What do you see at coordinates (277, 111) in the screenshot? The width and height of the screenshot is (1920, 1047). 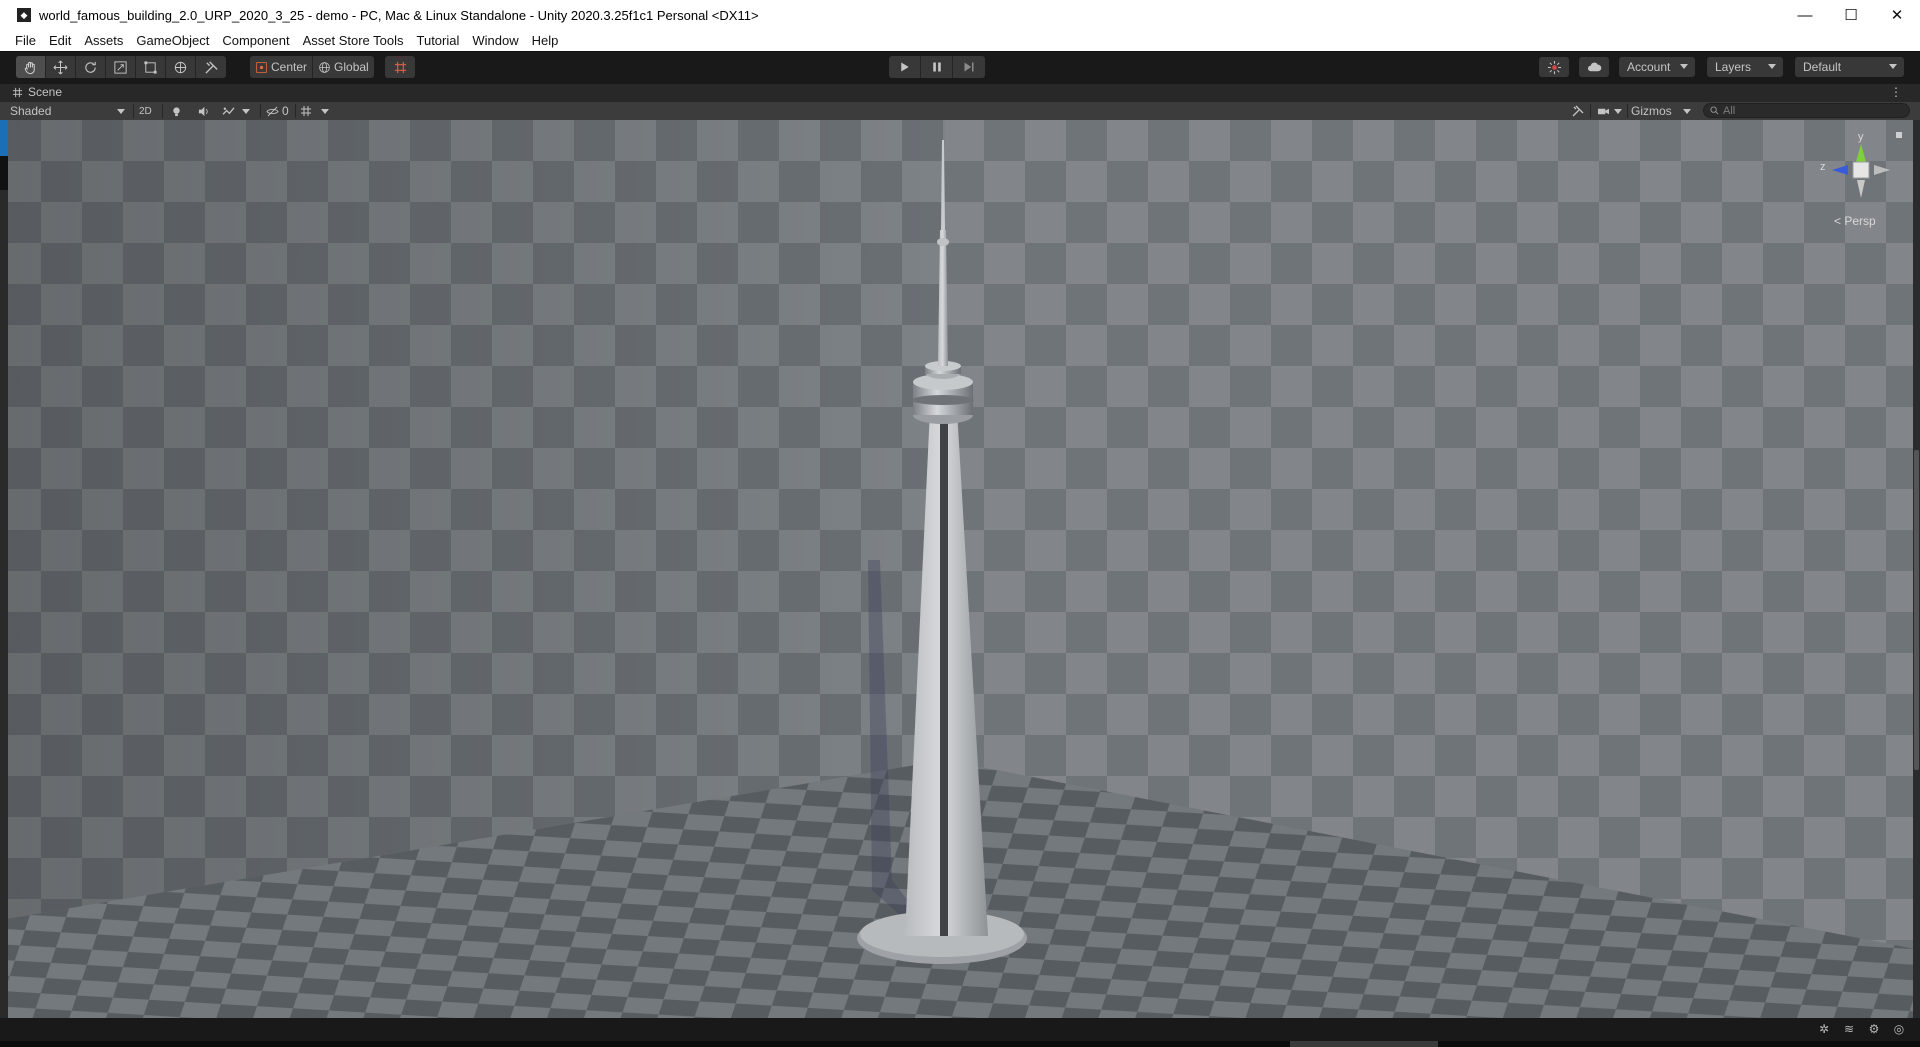 I see `hidden-objects-toggle: 0` at bounding box center [277, 111].